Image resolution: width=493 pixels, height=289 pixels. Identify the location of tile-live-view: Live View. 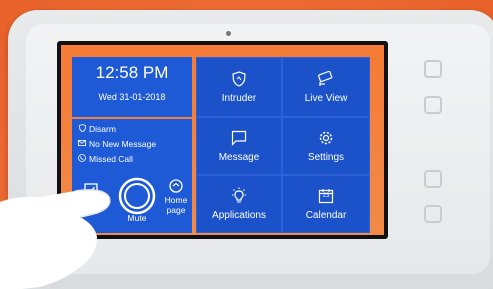
(326, 87).